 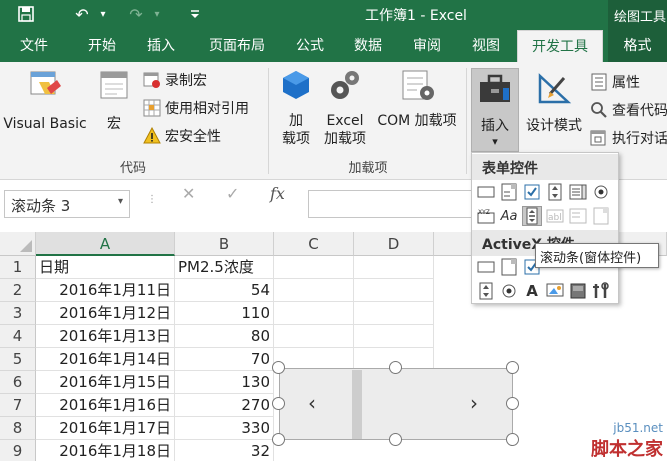 What do you see at coordinates (224, 405) in the screenshot?
I see `cell-b7: 270` at bounding box center [224, 405].